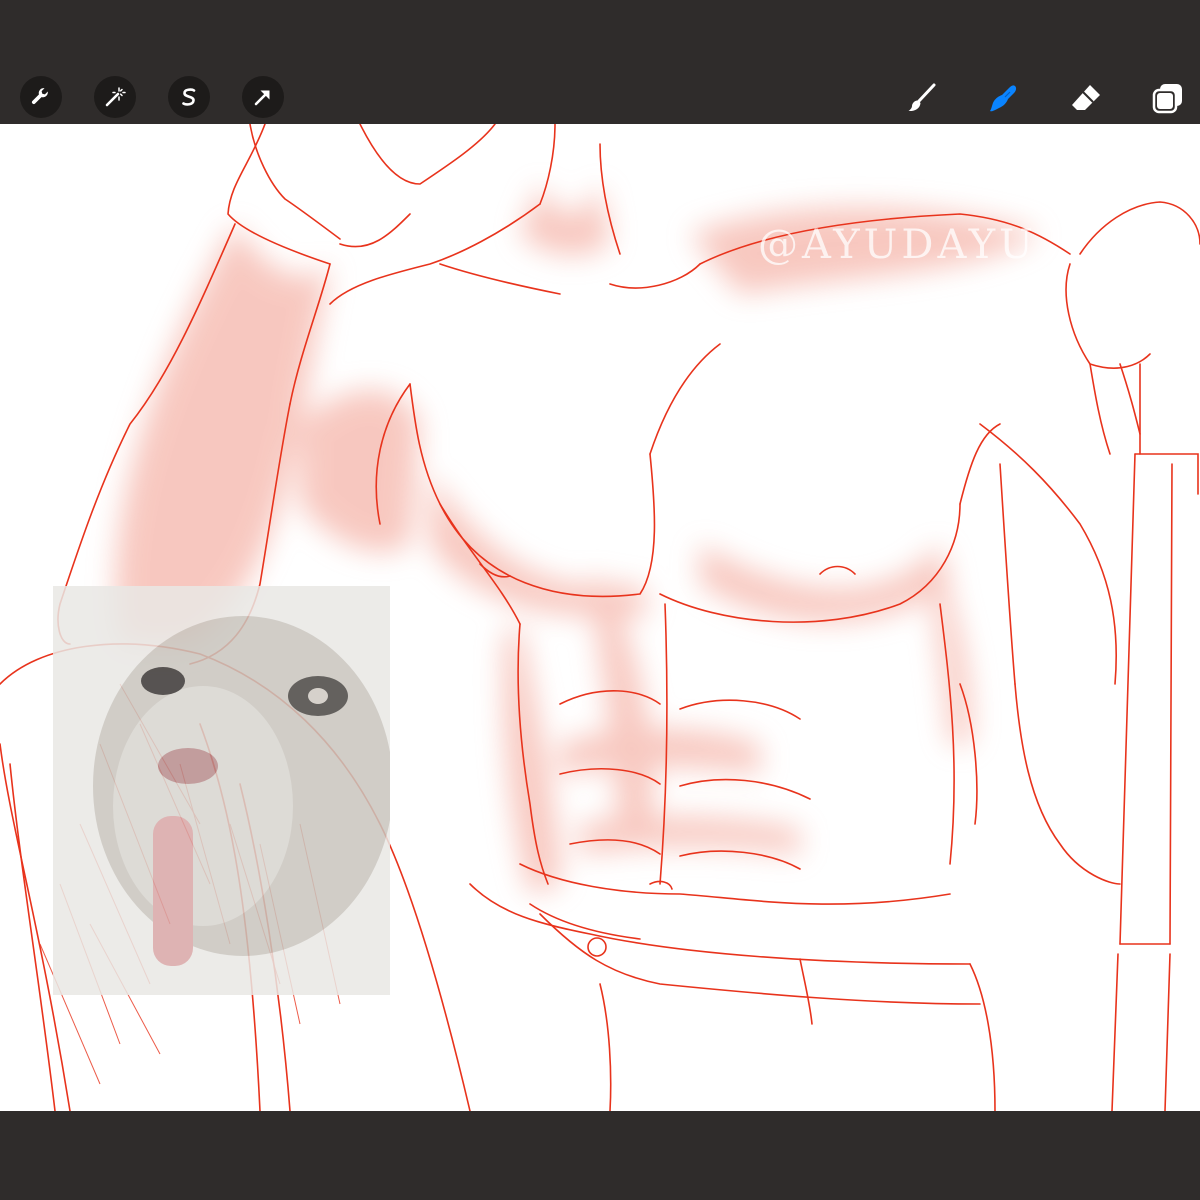 Image resolution: width=1200 pixels, height=1200 pixels. I want to click on brush-tool-button, so click(922, 98).